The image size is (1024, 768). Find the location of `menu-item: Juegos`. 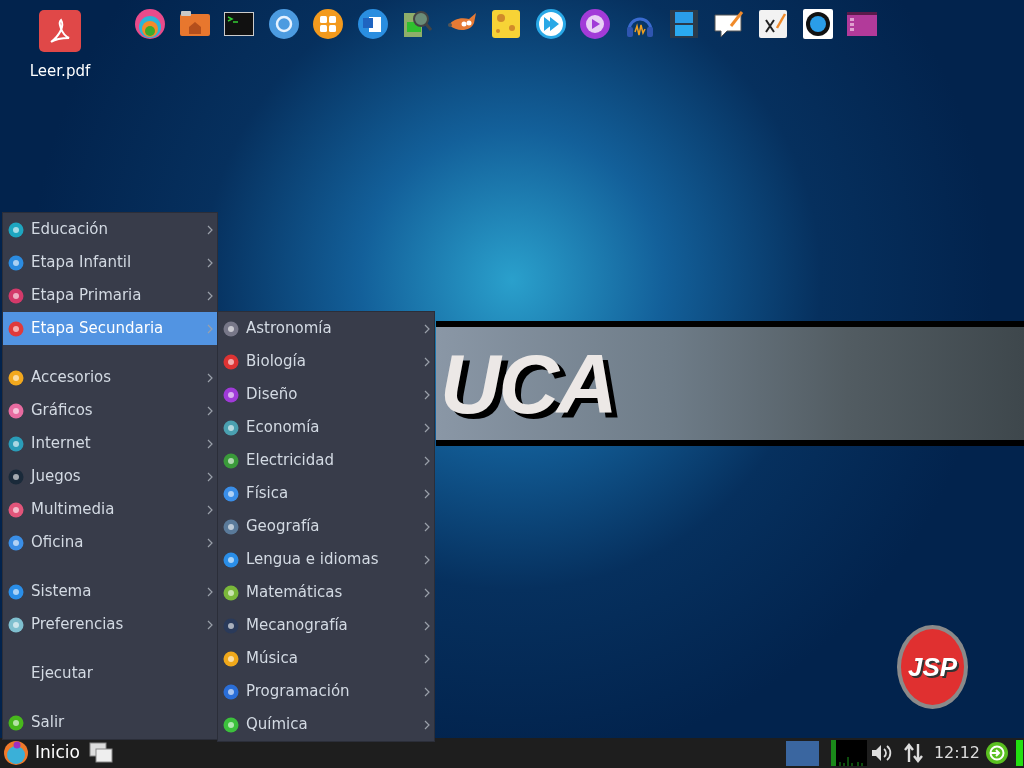

menu-item: Juegos is located at coordinates (110, 476).